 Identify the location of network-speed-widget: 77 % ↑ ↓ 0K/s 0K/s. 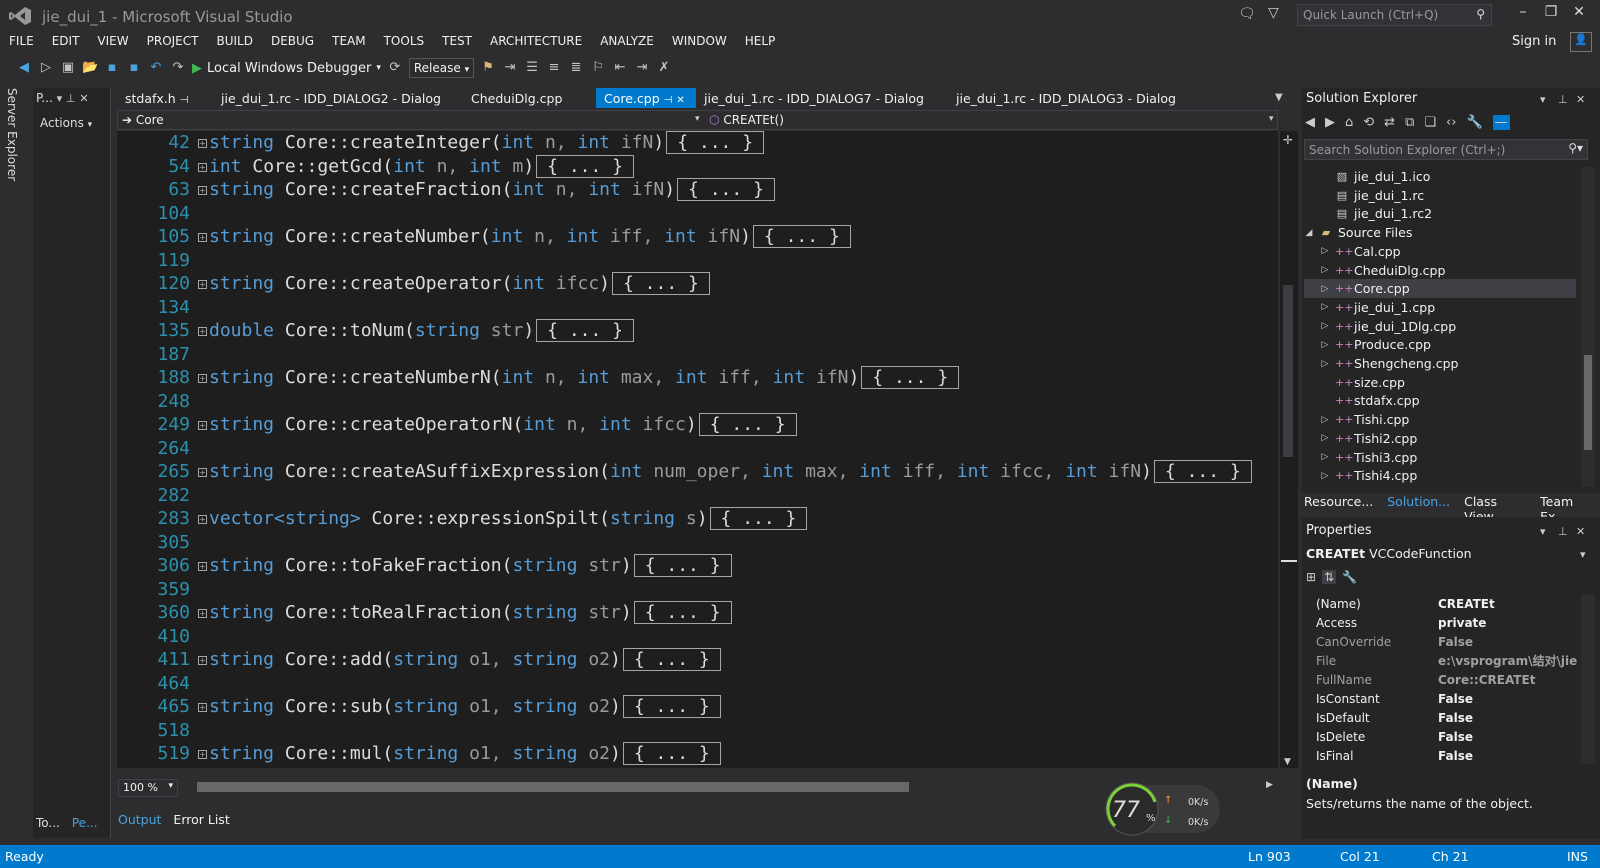
(1162, 809).